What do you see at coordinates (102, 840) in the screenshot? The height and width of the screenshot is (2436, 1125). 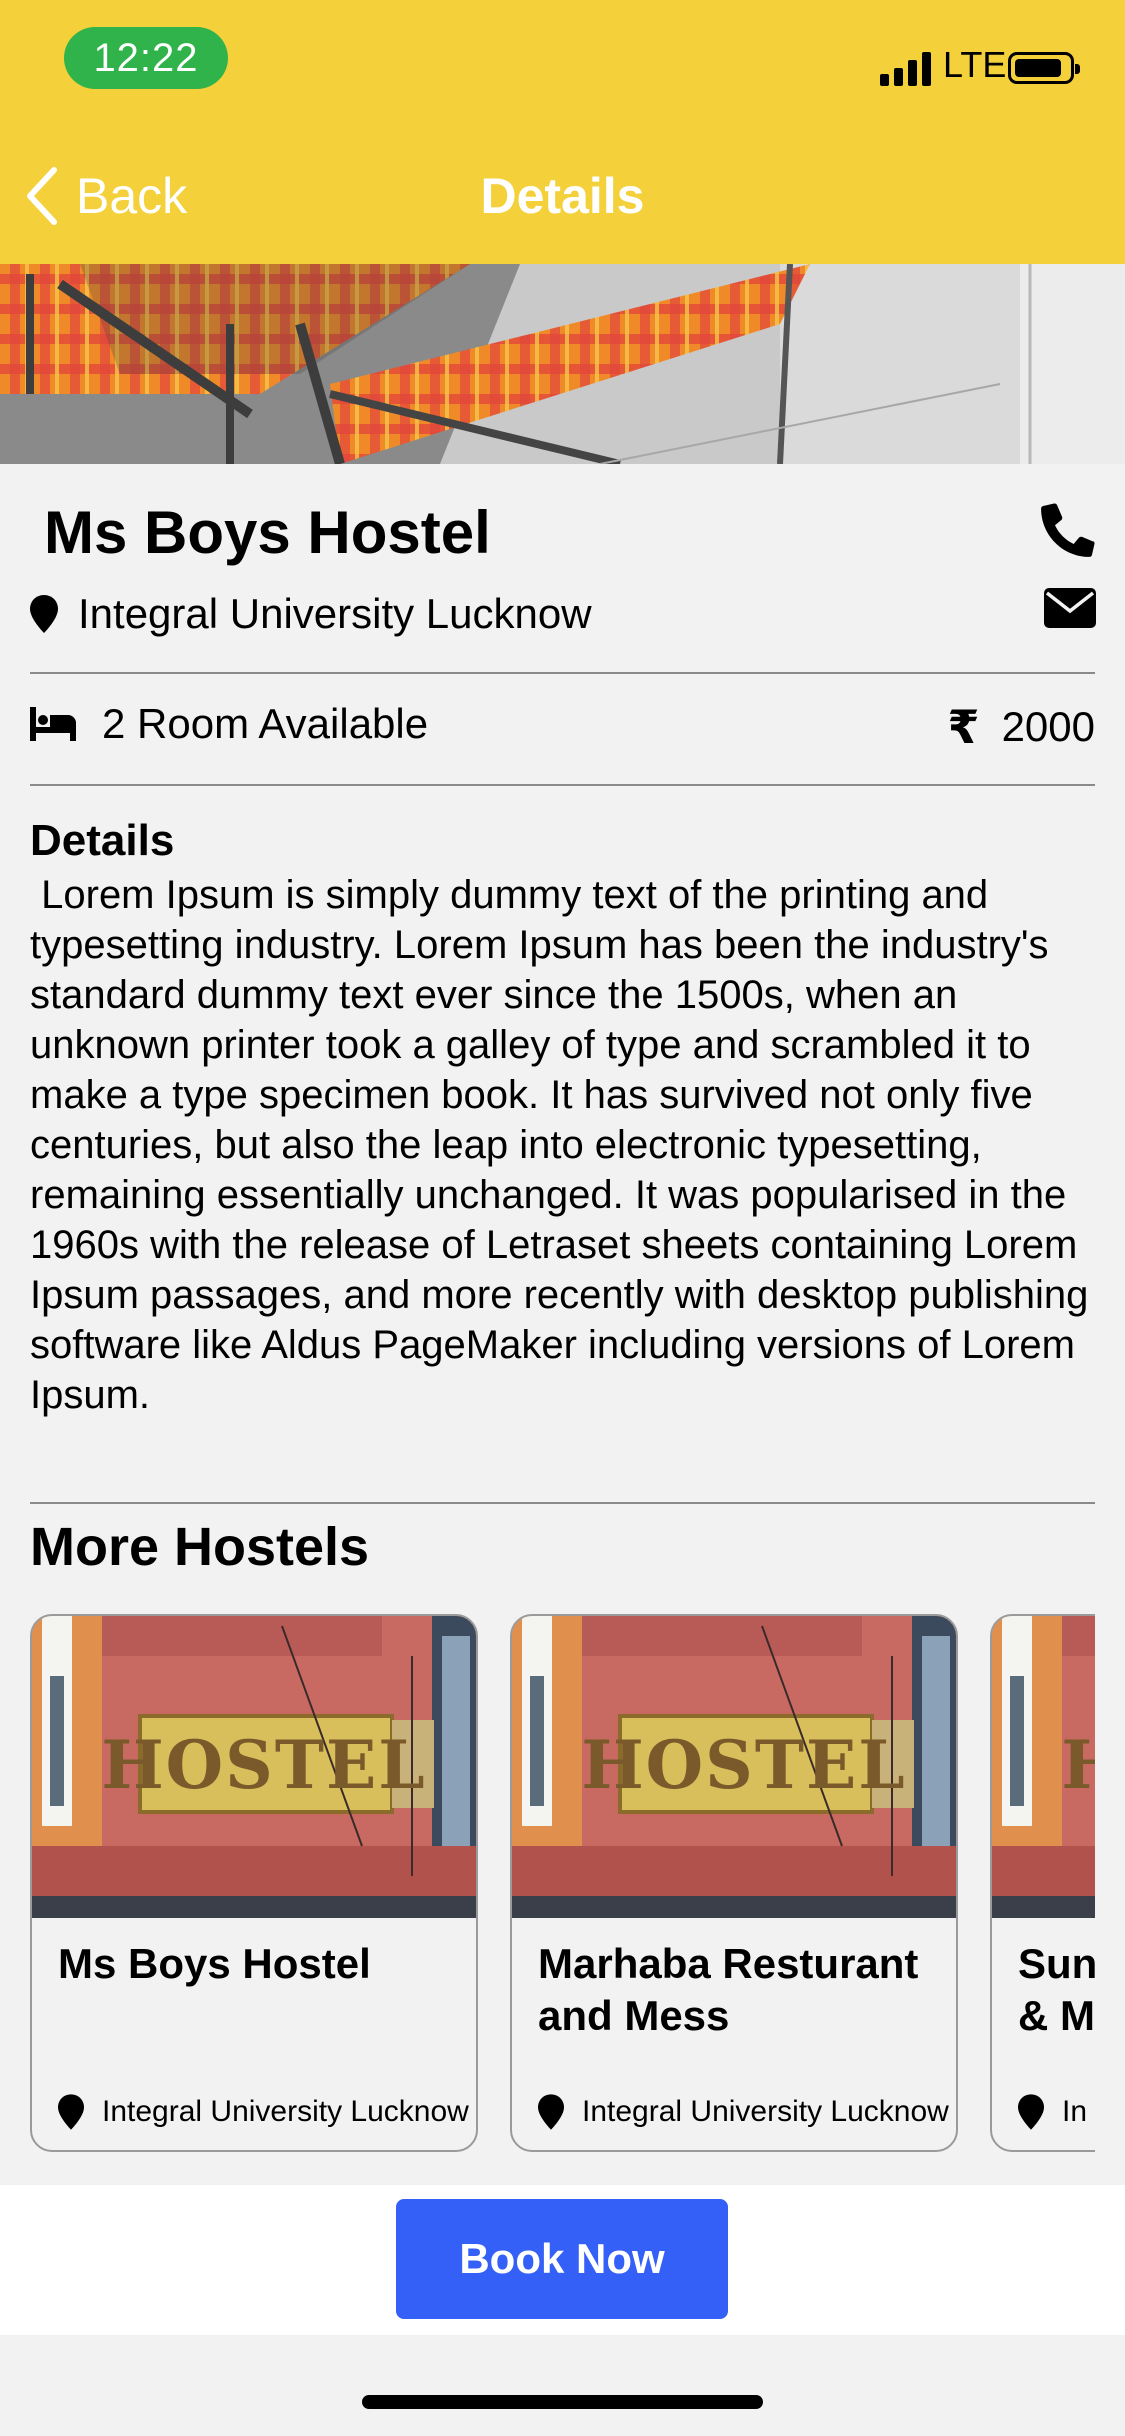 I see `details-heading: Details` at bounding box center [102, 840].